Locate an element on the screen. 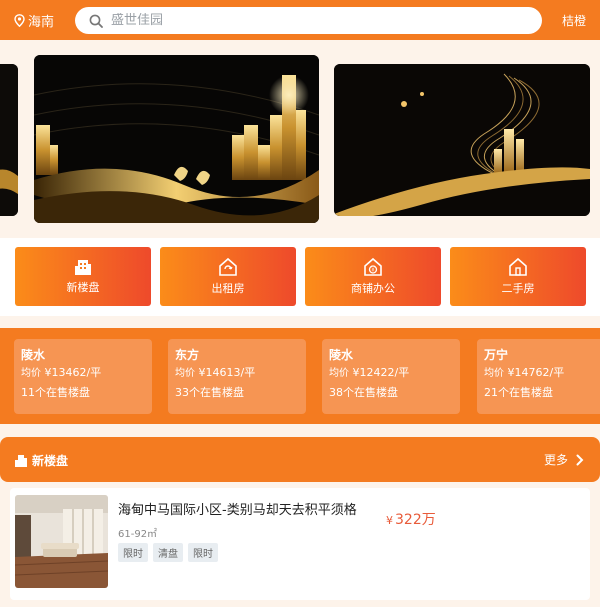 The height and width of the screenshot is (607, 600). house-yen-icon: ¥ is located at coordinates (373, 266).